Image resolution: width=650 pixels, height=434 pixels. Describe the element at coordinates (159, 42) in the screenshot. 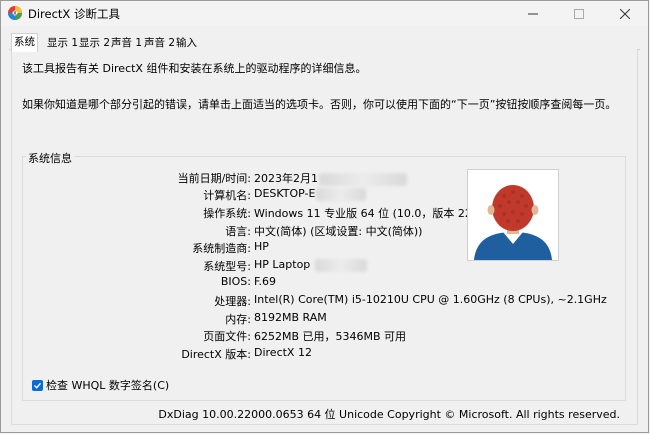

I see `tab-sound-2: 声音 2` at that location.